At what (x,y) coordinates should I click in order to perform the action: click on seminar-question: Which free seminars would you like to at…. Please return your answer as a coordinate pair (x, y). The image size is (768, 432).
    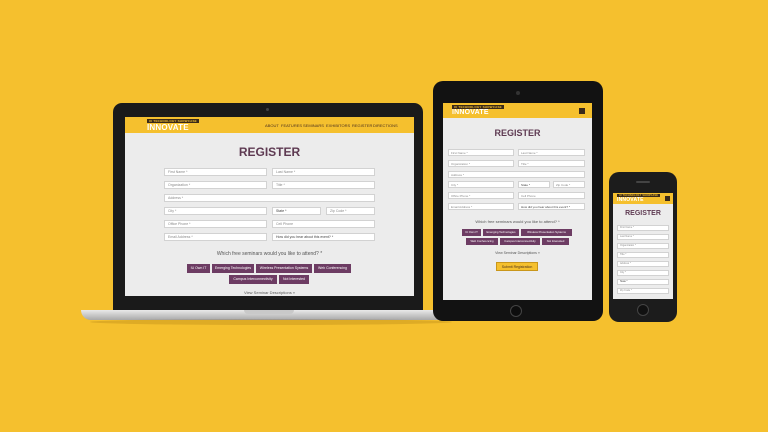
    Looking at the image, I should click on (269, 254).